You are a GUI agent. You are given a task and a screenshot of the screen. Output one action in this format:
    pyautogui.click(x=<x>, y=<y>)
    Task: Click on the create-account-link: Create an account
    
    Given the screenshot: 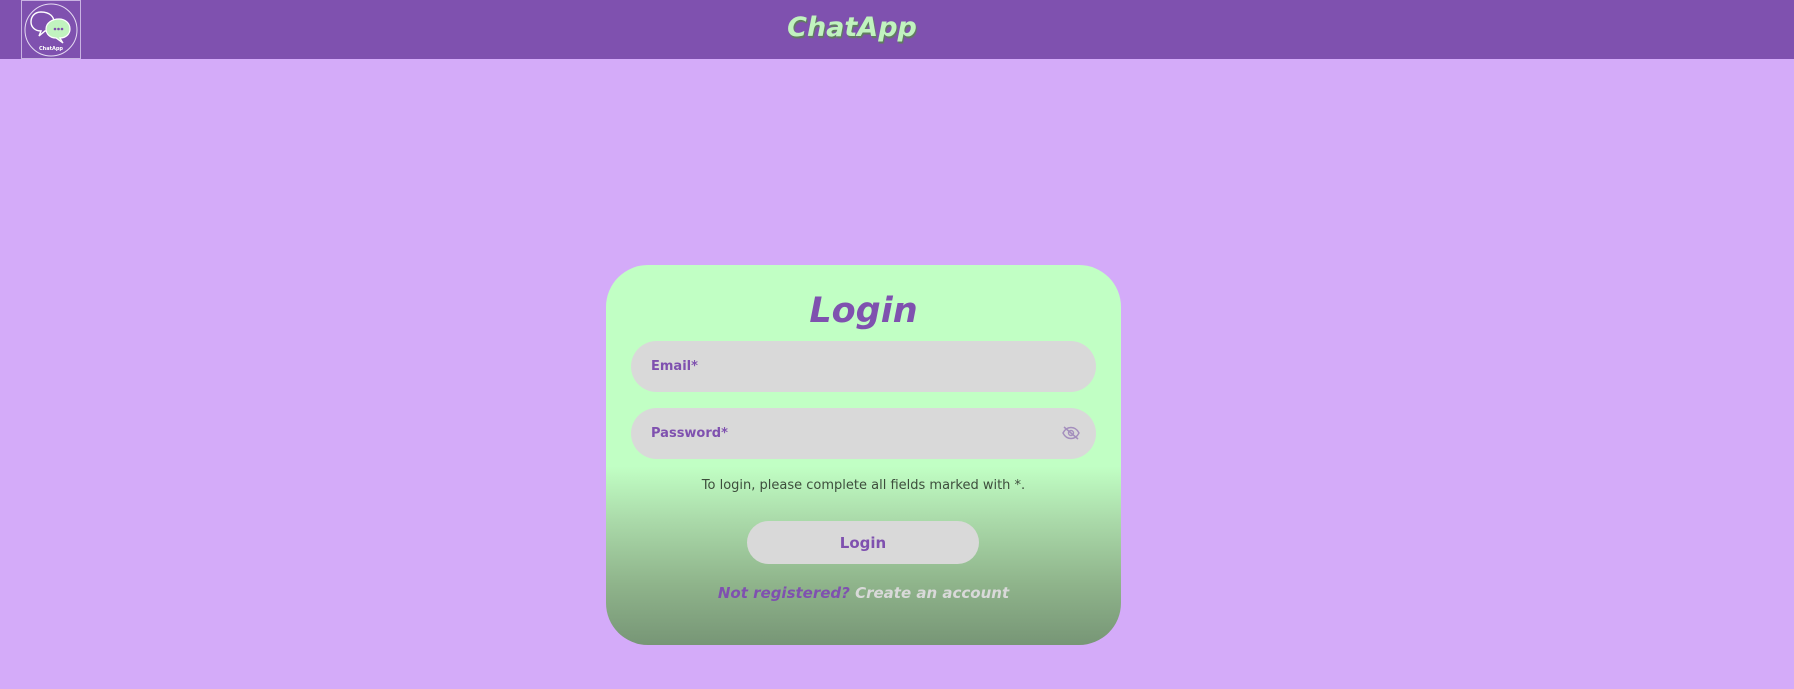 What is the action you would take?
    pyautogui.click(x=932, y=593)
    